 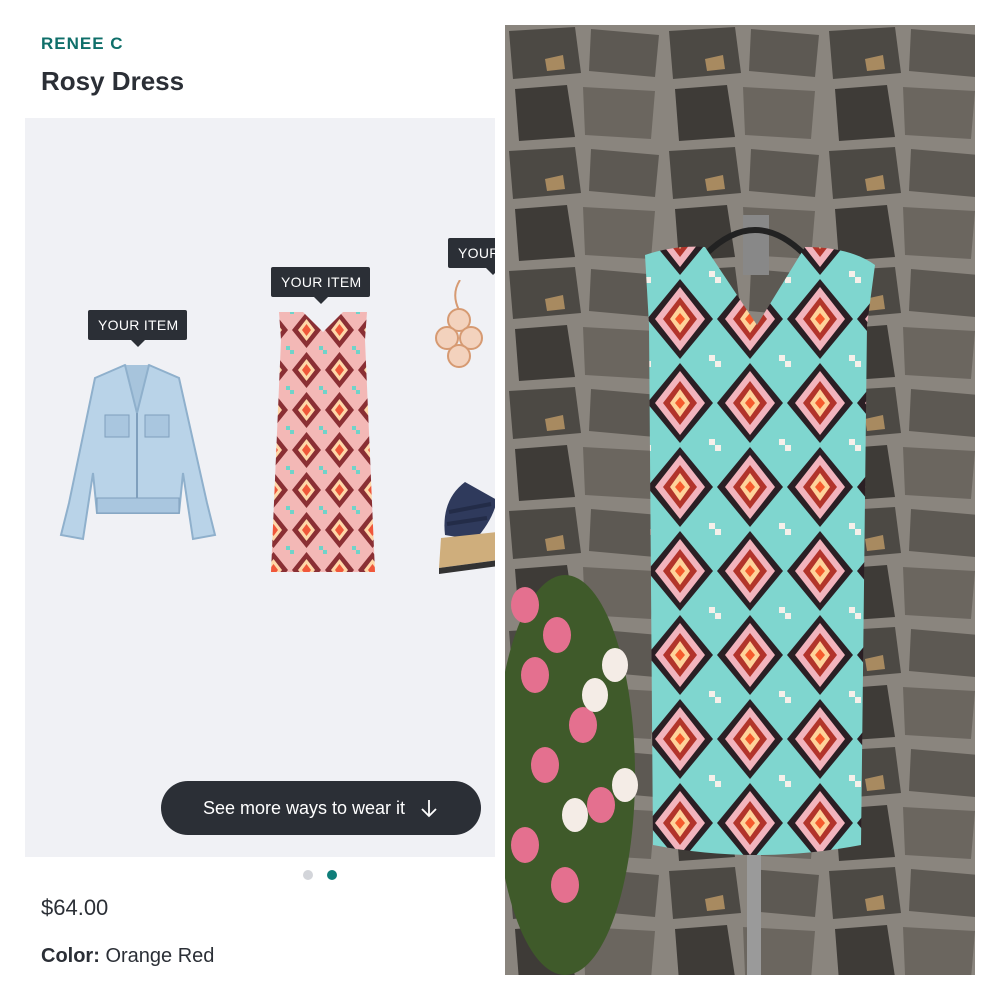 I want to click on earring-image, so click(x=460, y=330).